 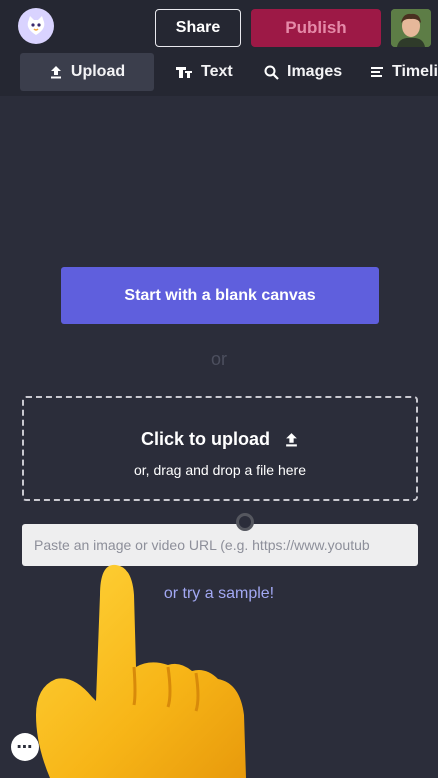 What do you see at coordinates (220, 295) in the screenshot?
I see `blank-canvas-button: Start with a blank canvas` at bounding box center [220, 295].